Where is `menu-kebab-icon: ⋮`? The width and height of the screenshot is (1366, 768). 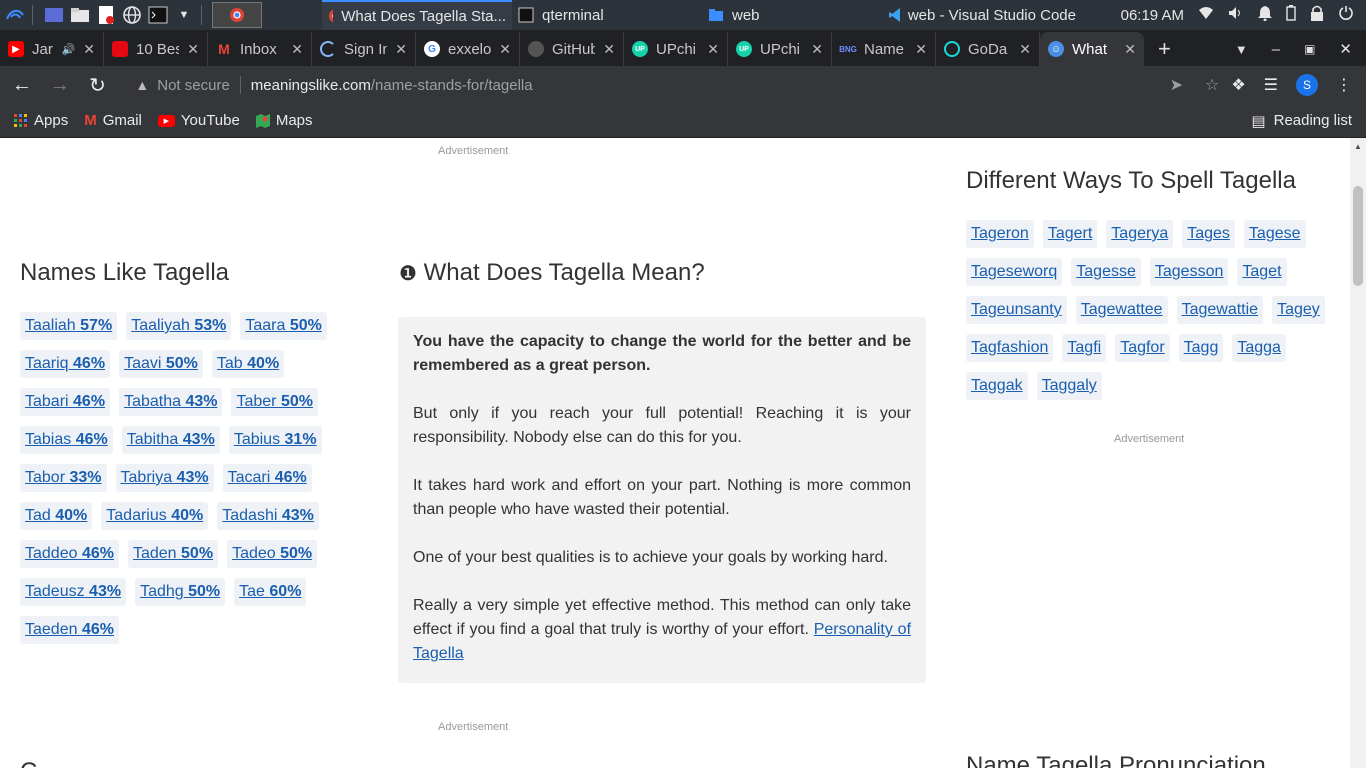 menu-kebab-icon: ⋮ is located at coordinates (1344, 85).